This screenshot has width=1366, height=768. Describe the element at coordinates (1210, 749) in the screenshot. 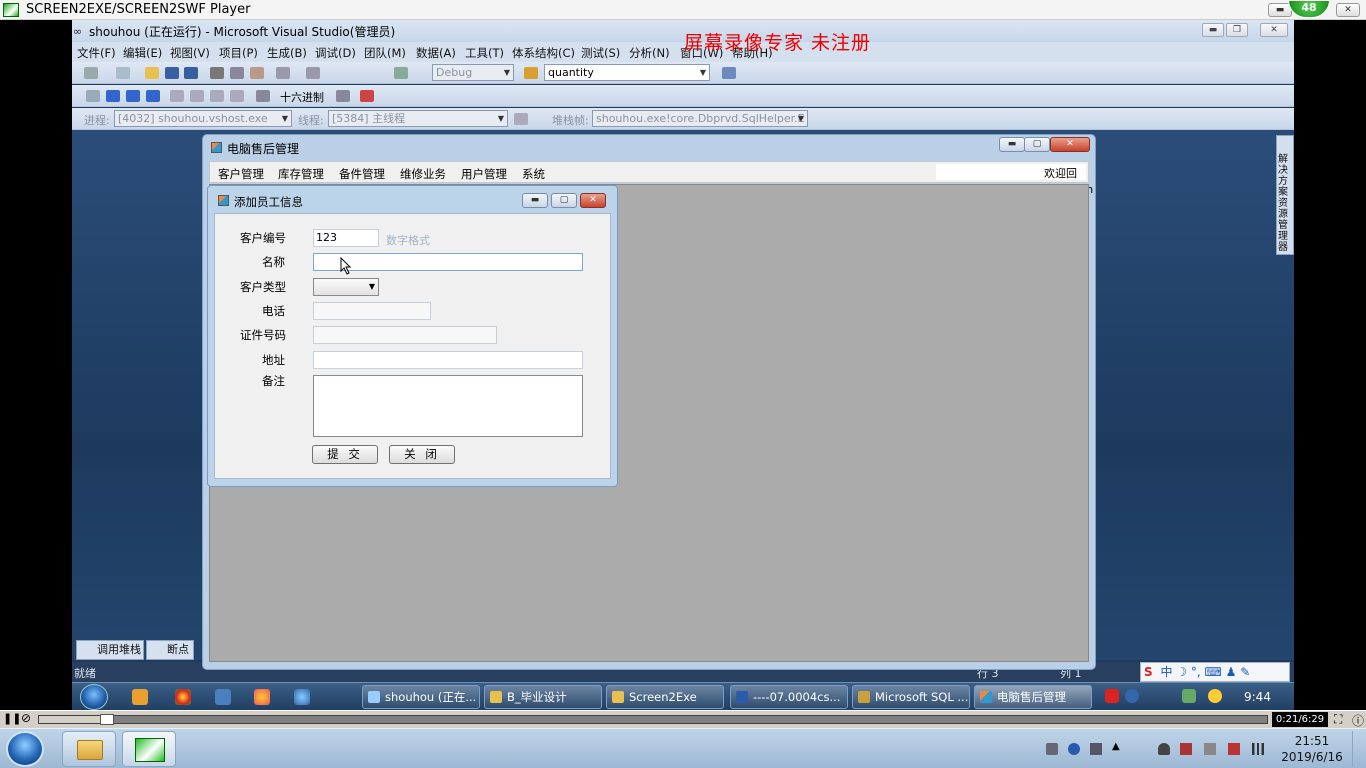

I see `volume-muted-icon` at that location.